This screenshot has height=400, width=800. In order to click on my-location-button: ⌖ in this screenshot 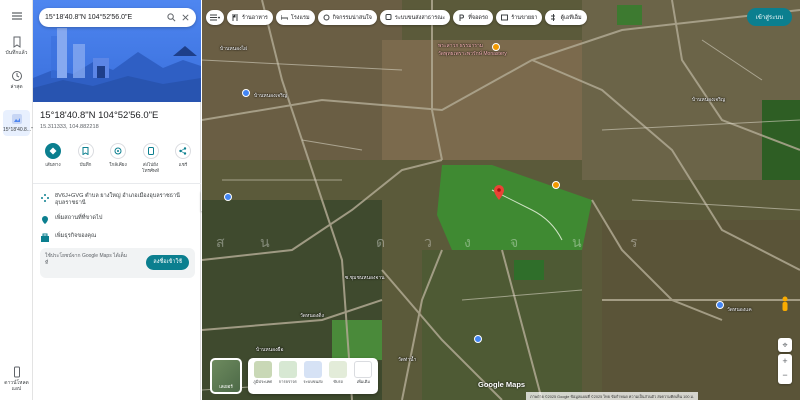, I will do `click(785, 345)`.